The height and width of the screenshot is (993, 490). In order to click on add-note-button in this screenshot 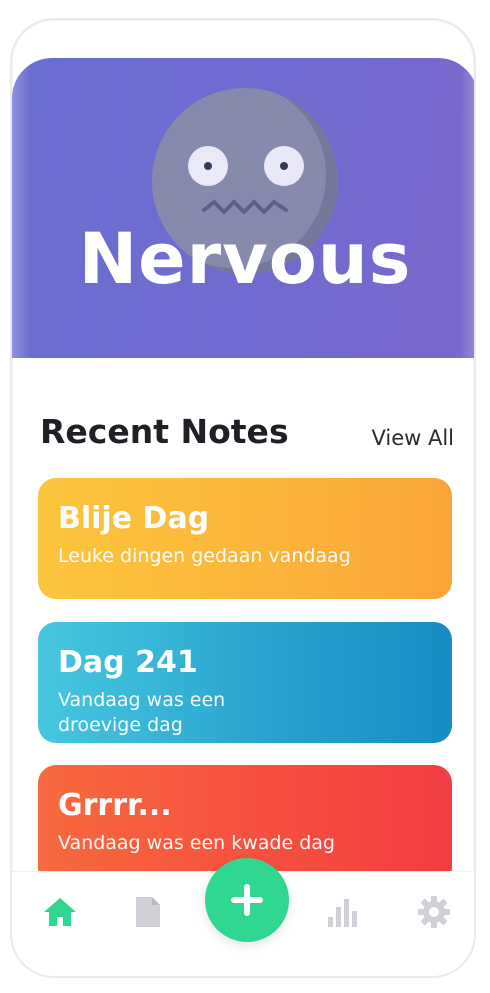, I will do `click(247, 900)`.